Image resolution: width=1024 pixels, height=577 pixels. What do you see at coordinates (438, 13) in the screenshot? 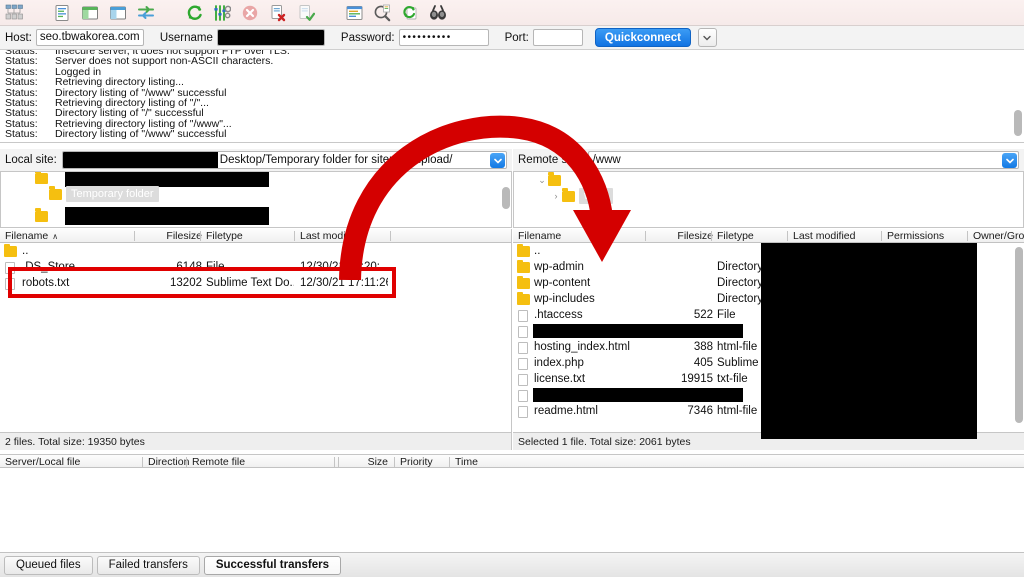
I see `search-remote-files-icon` at bounding box center [438, 13].